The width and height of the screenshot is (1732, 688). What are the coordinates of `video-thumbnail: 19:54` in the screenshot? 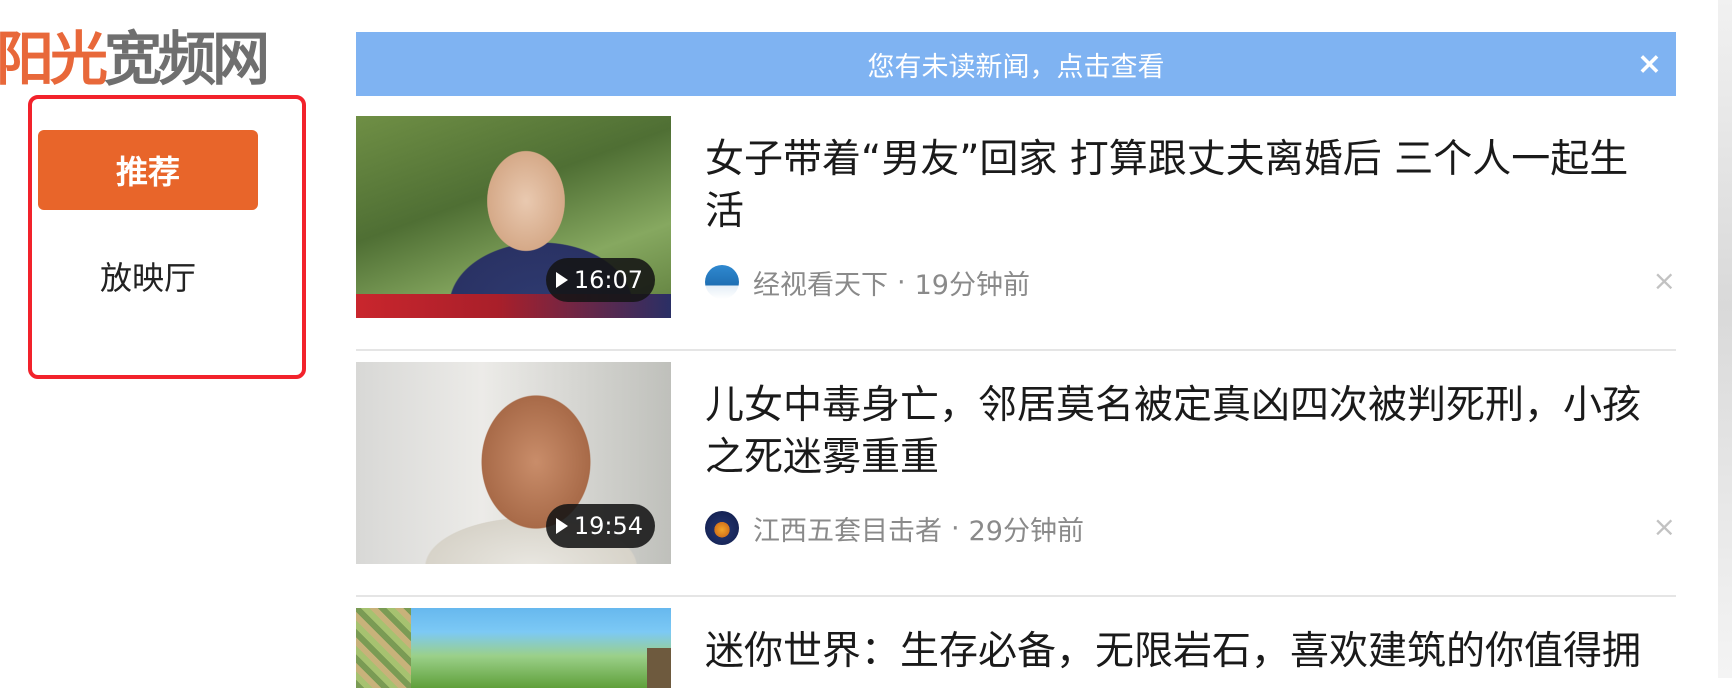 It's located at (513, 463).